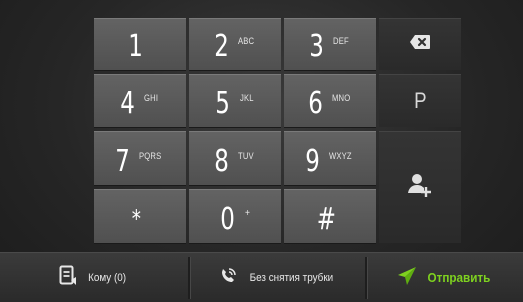 This screenshot has width=523, height=302. I want to click on recipients-button: Кому (0), so click(94, 277).